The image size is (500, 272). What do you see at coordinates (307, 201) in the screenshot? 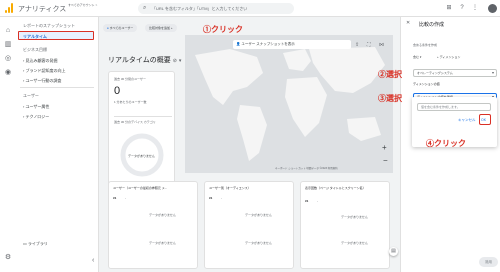
I see `pageviews-rank: #1` at bounding box center [307, 201].